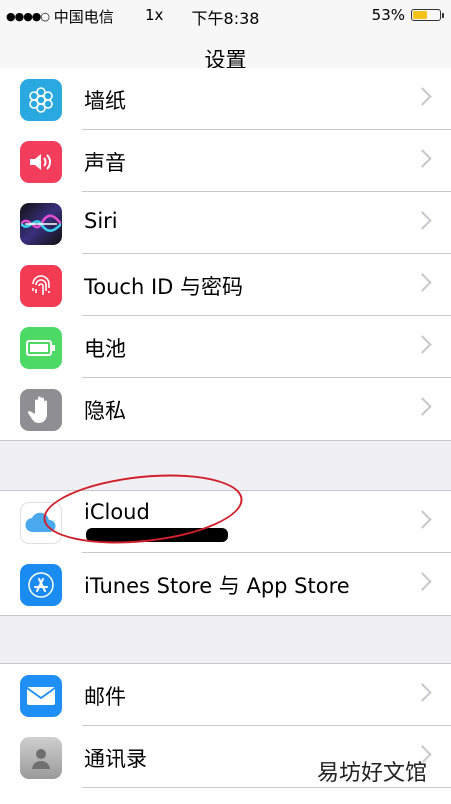 Image resolution: width=451 pixels, height=804 pixels. Describe the element at coordinates (41, 100) in the screenshot. I see `wallpaper-icon` at that location.